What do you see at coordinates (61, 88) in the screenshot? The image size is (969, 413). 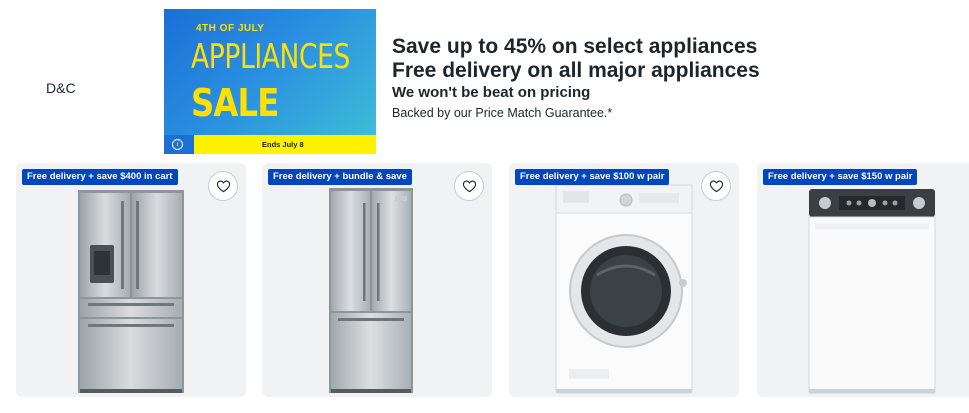 I see `logo: D&C` at bounding box center [61, 88].